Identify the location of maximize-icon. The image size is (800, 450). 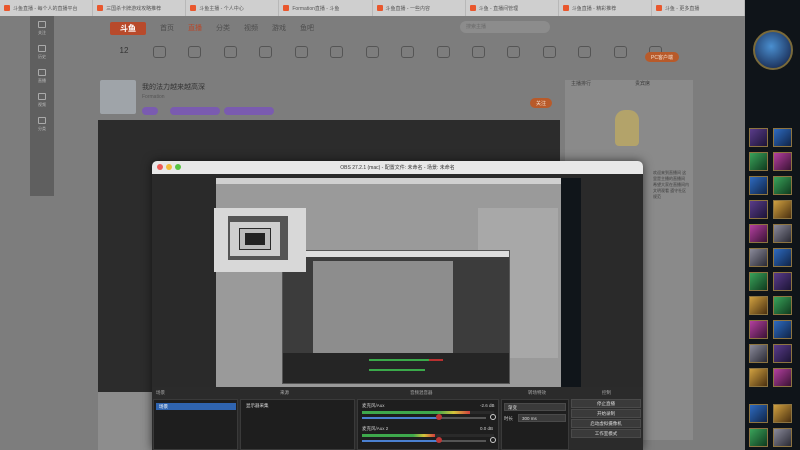
(178, 167).